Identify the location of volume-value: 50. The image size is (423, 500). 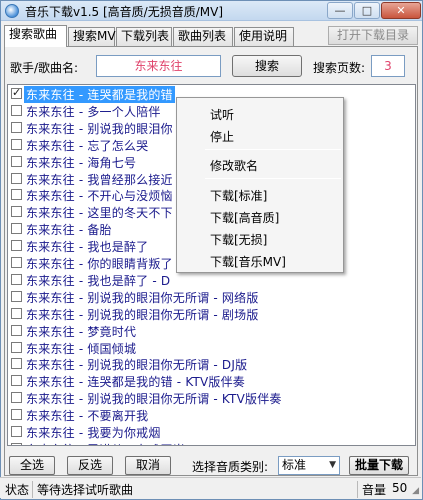
(400, 488).